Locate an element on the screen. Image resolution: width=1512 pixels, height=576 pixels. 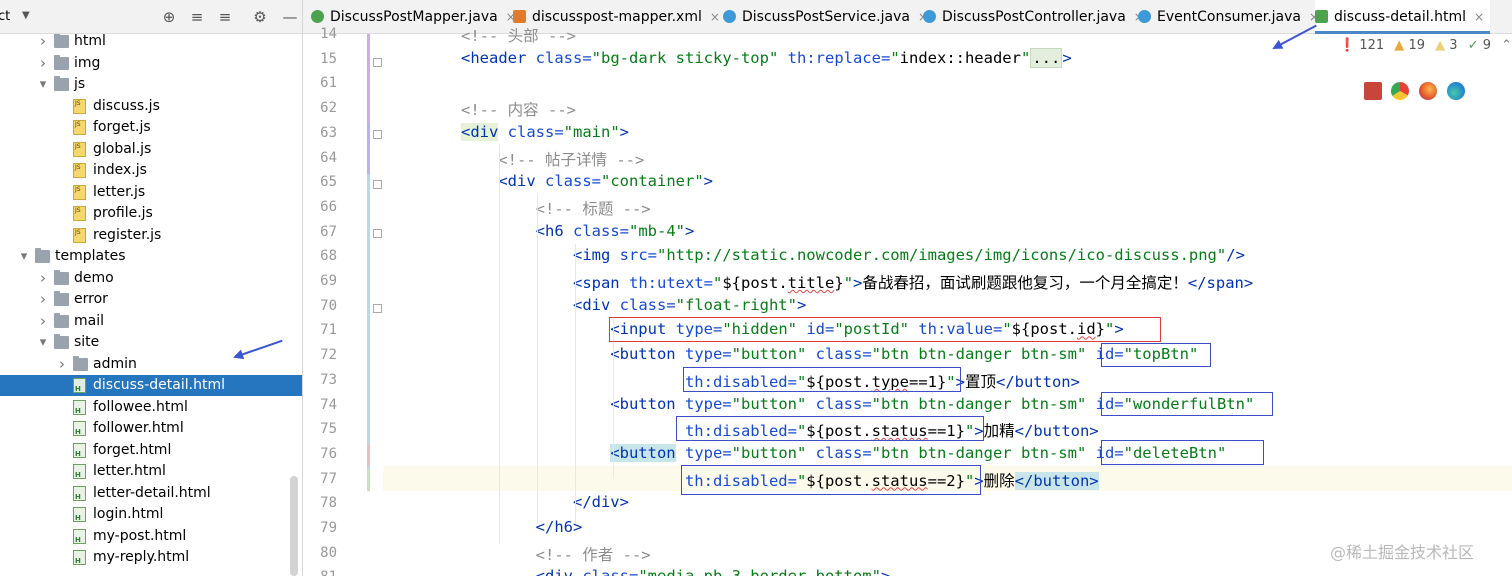
hide-panel-icon: — is located at coordinates (290, 17).